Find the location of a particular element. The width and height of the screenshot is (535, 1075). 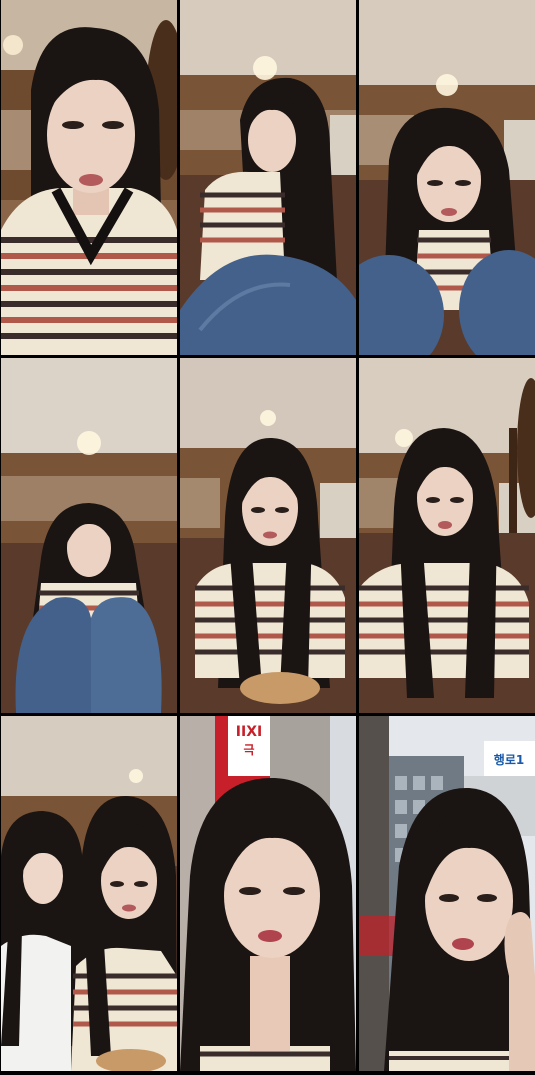

tile-2-image is located at coordinates (268, 177).